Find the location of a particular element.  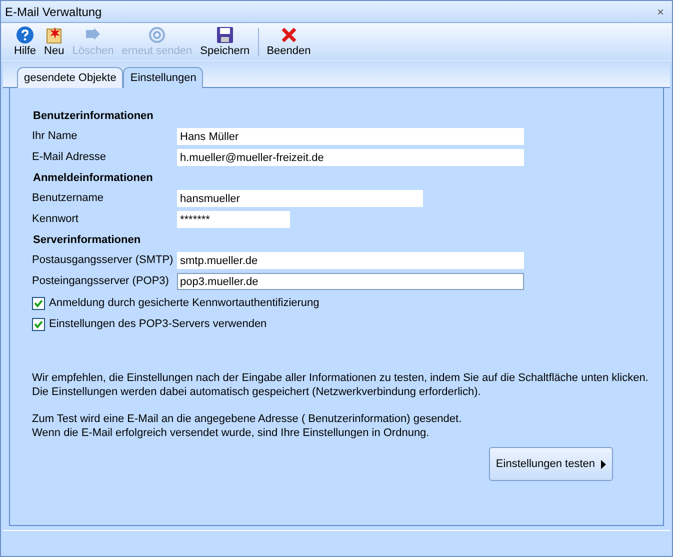

input-field: h.mueller@mueller-freizeit.de is located at coordinates (350, 157).